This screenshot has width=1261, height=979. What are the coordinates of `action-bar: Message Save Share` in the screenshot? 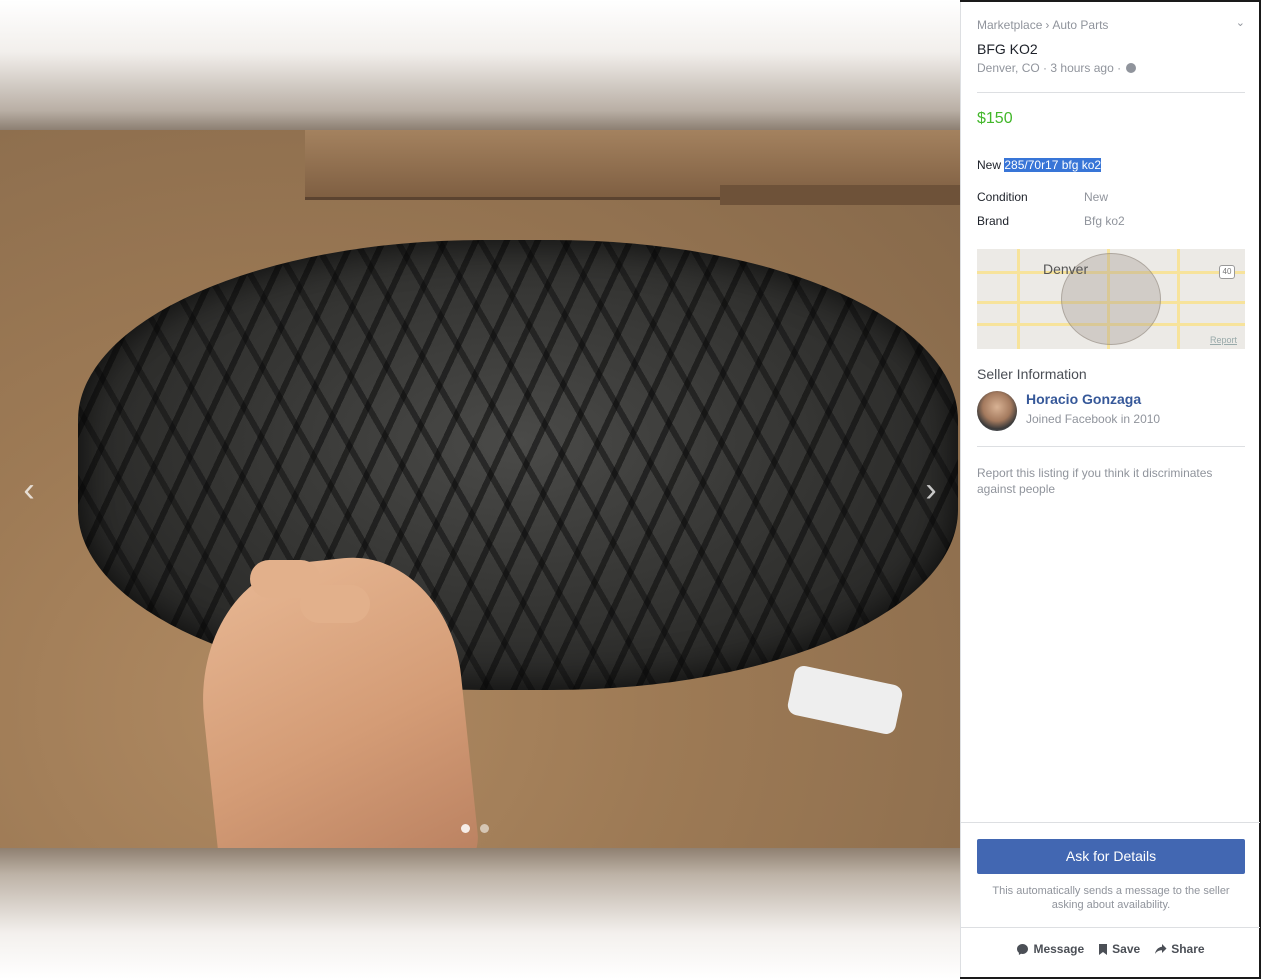 It's located at (1110, 949).